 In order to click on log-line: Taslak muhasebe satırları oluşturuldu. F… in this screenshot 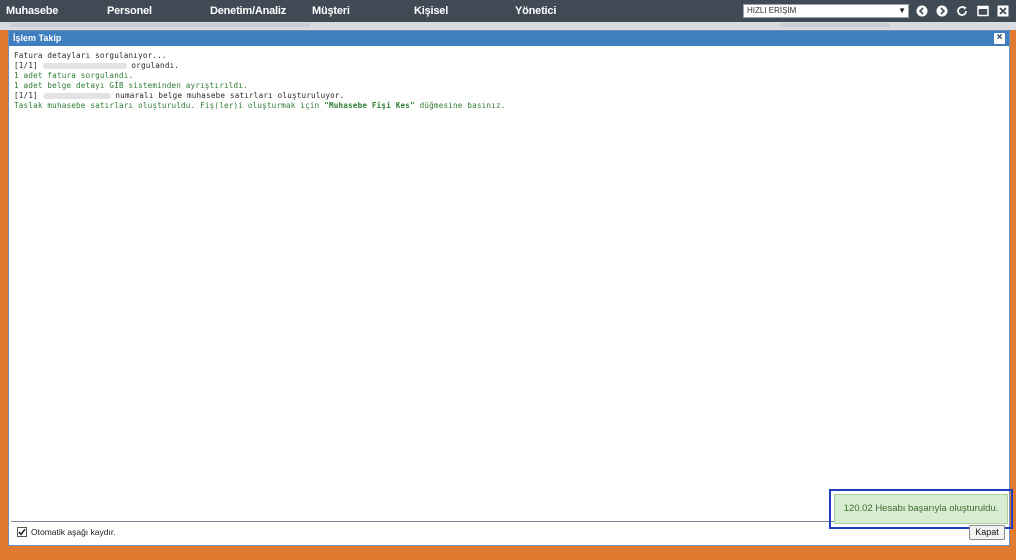, I will do `click(260, 106)`.